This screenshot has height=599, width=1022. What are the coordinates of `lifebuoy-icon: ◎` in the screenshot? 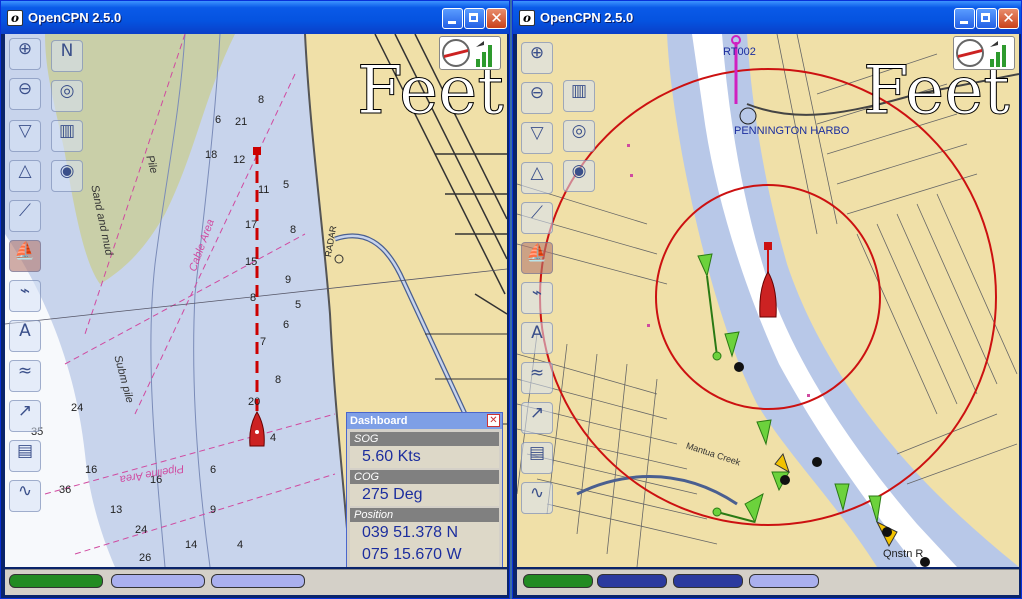 It's located at (579, 131).